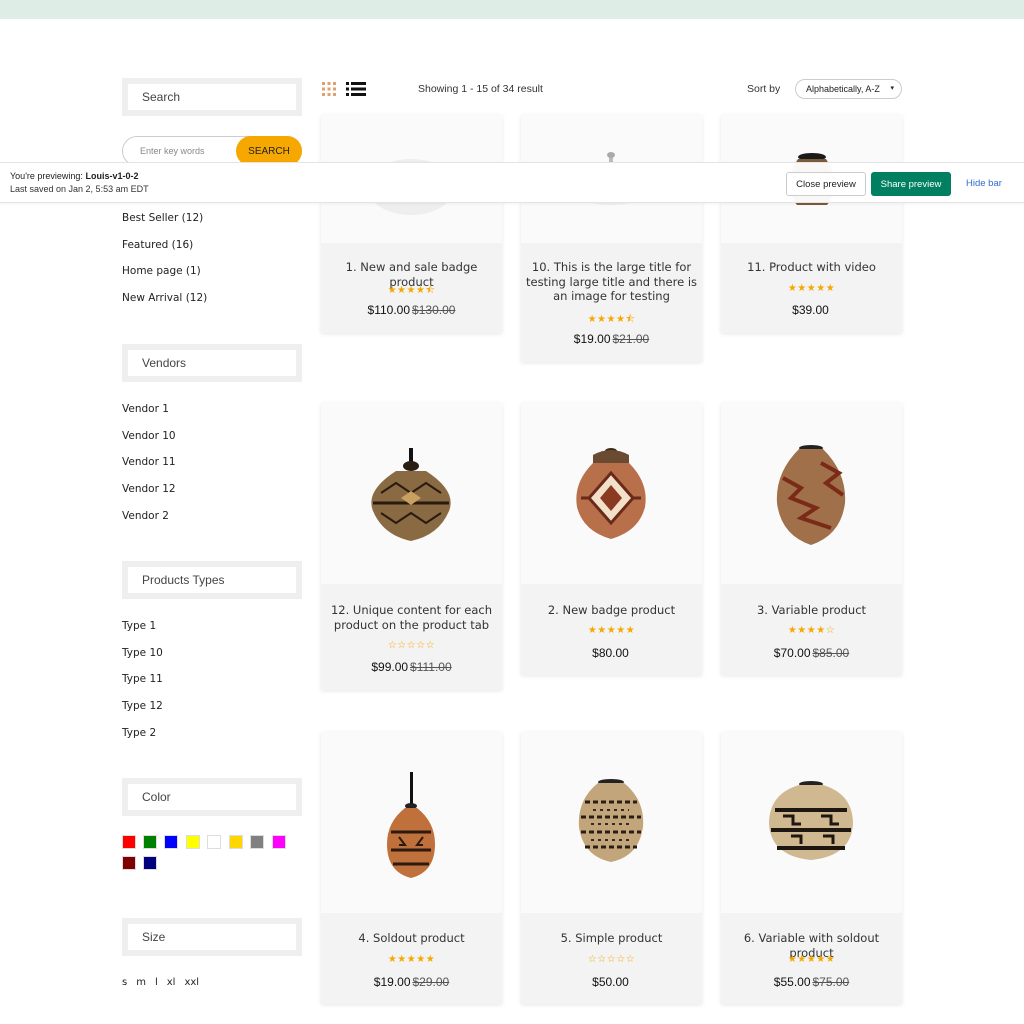 Image resolution: width=1024 pixels, height=1024 pixels. I want to click on type-list: Type 1 Type 10 Type 11 Type 12 Type 2, so click(142, 685).